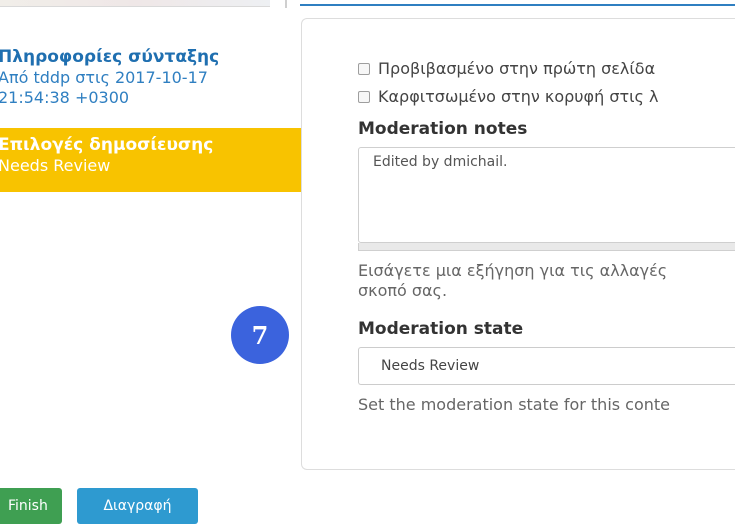 The height and width of the screenshot is (524, 735). Describe the element at coordinates (517, 3) in the screenshot. I see `top-content-border` at that location.